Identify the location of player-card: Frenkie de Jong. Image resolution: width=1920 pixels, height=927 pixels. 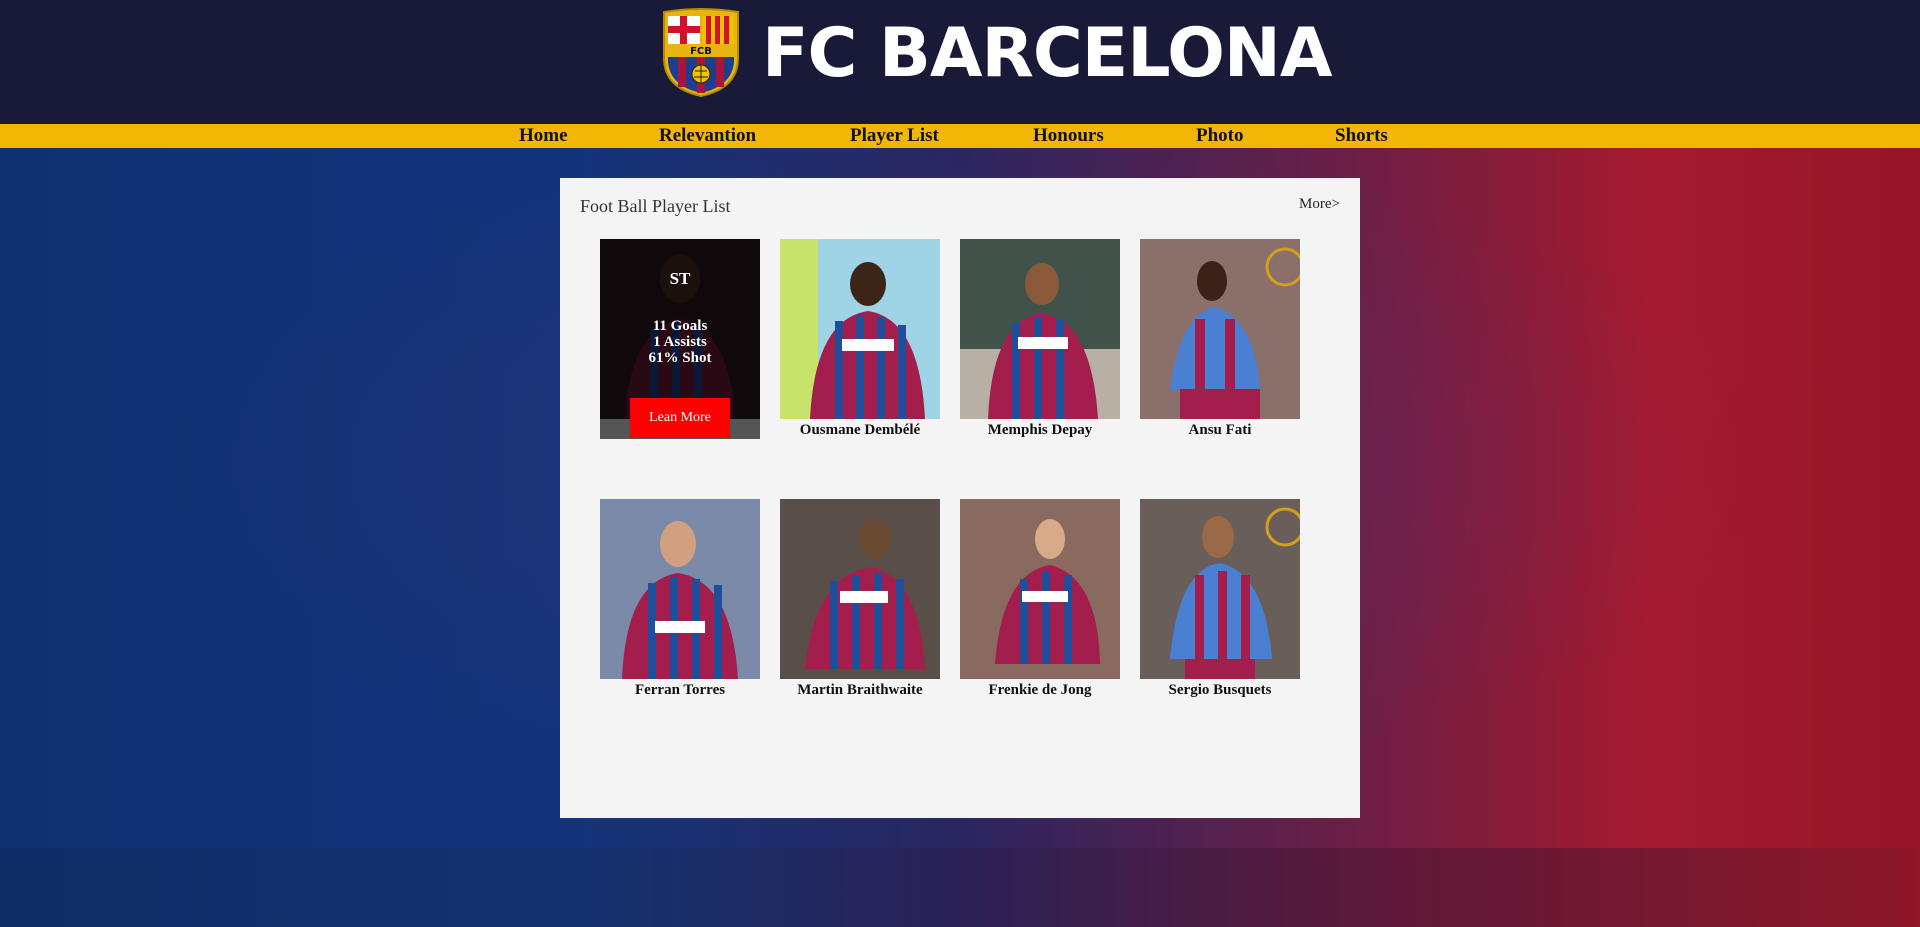
(1040, 599).